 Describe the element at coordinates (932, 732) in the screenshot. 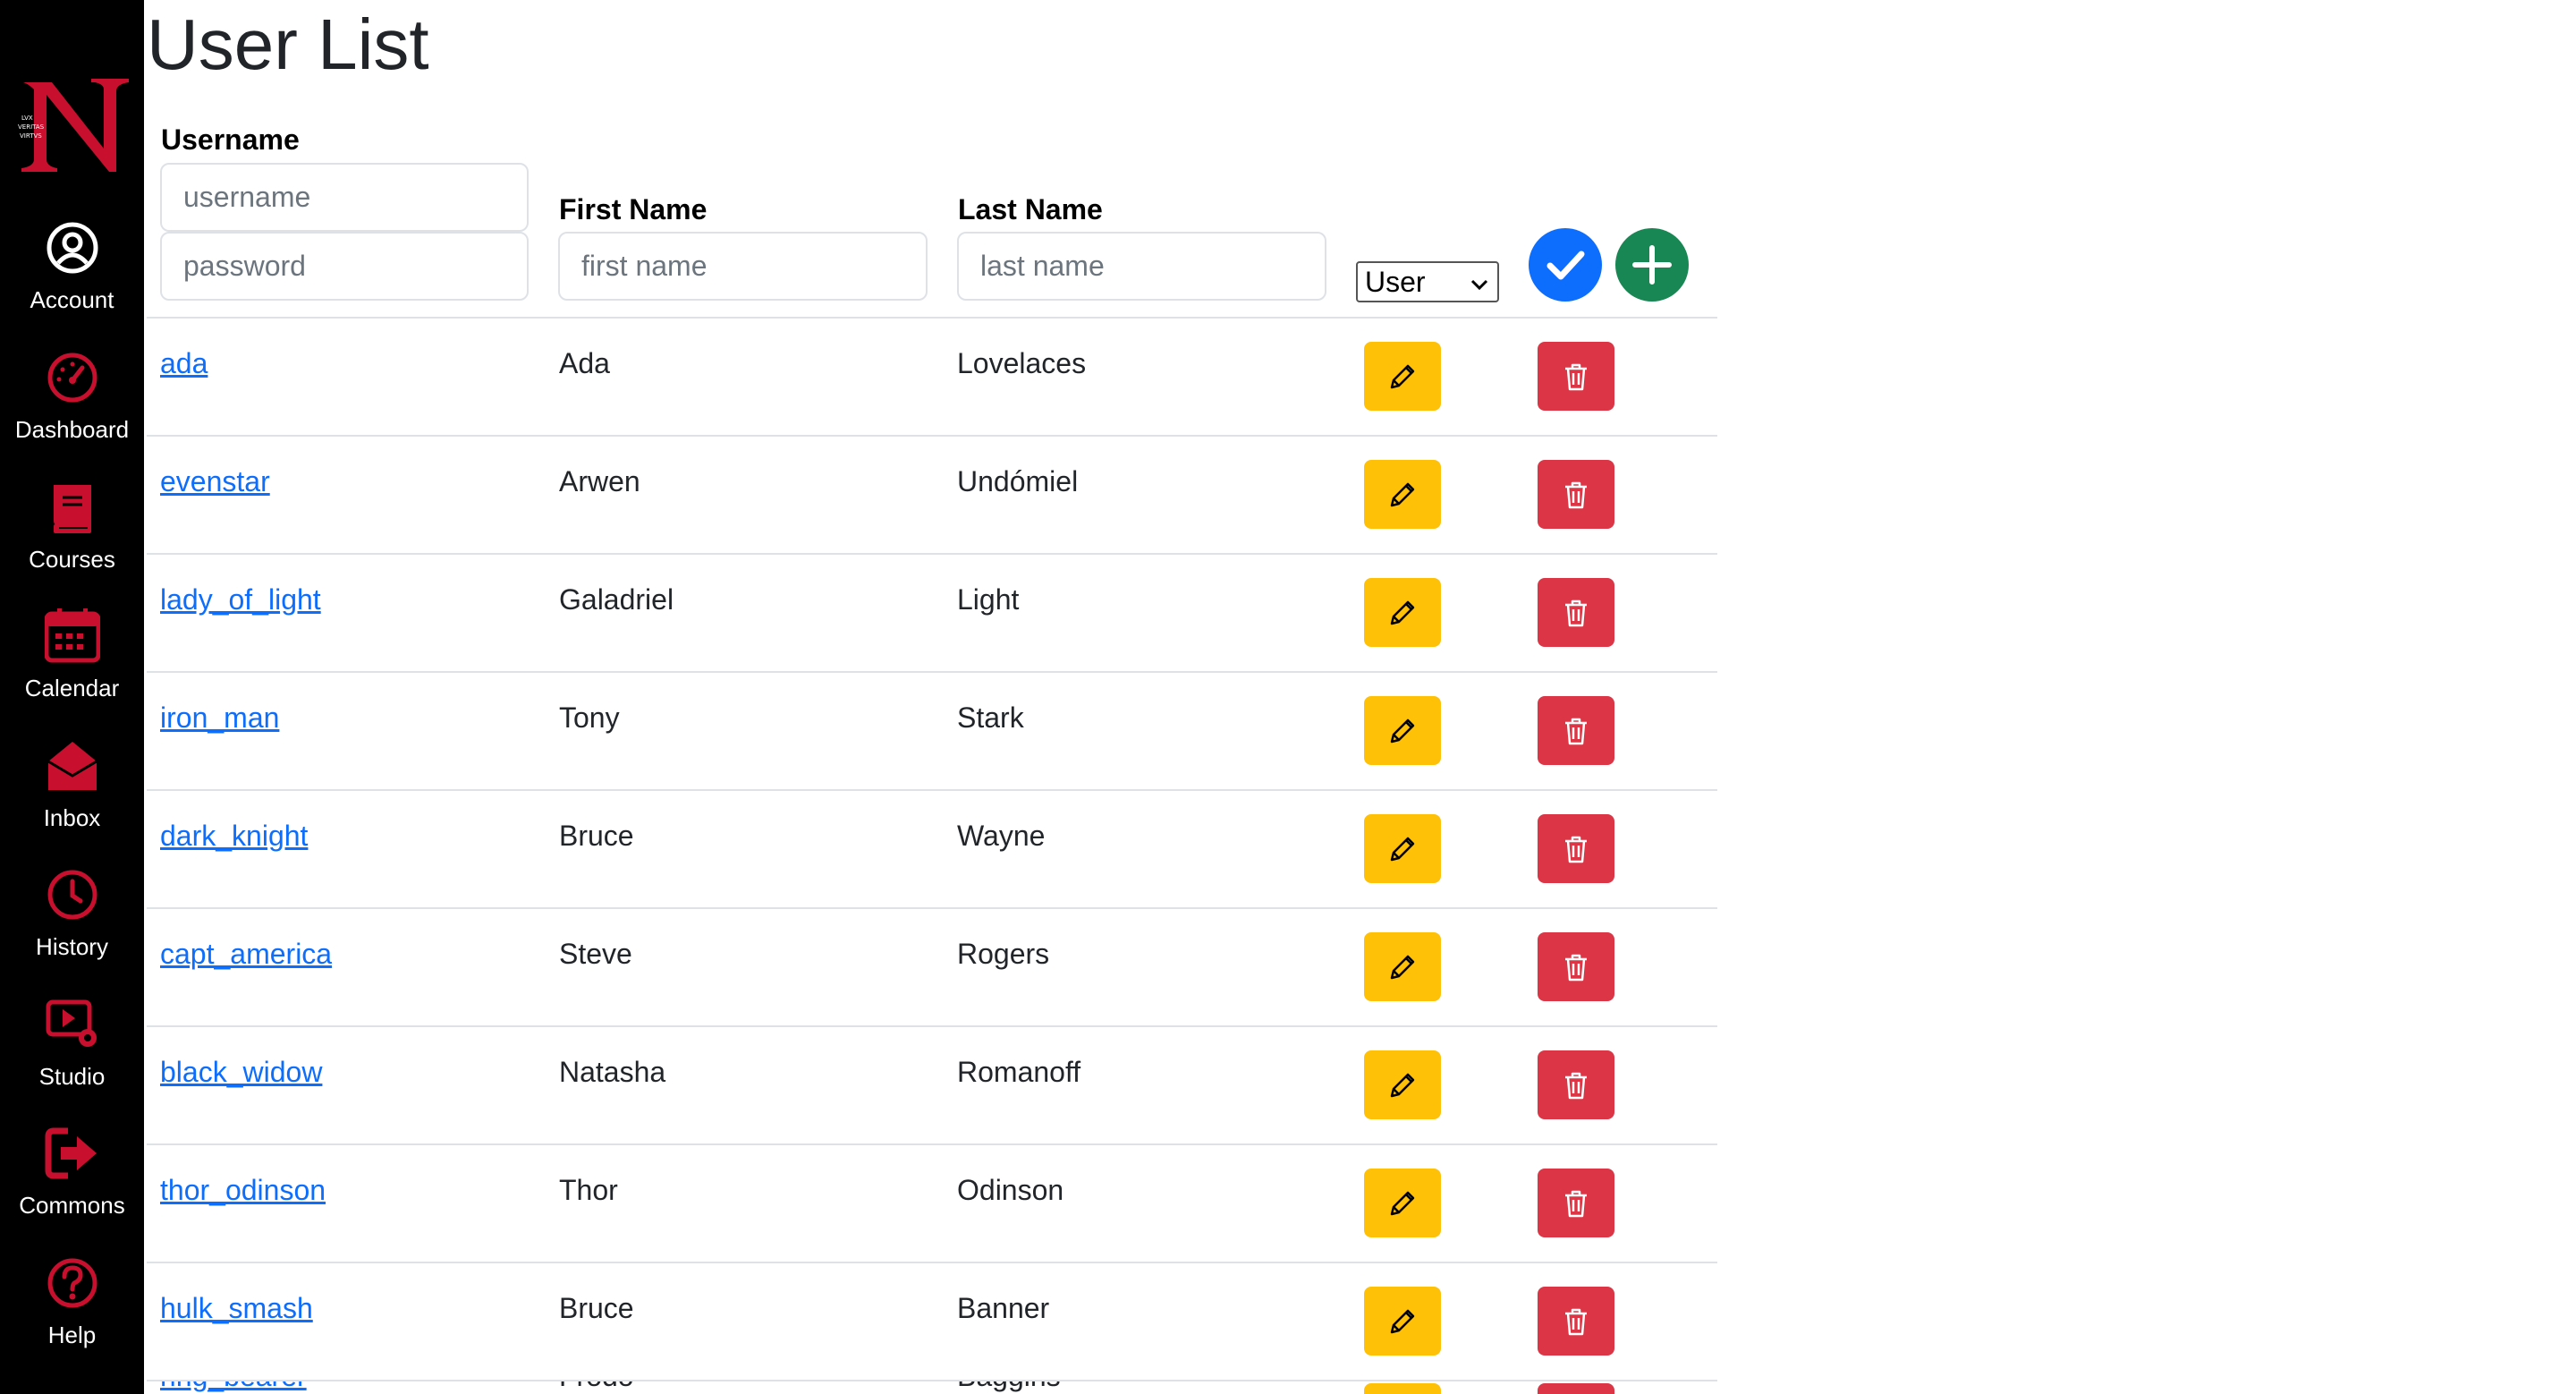

I see `table-row: iron_man Tony Stark` at that location.